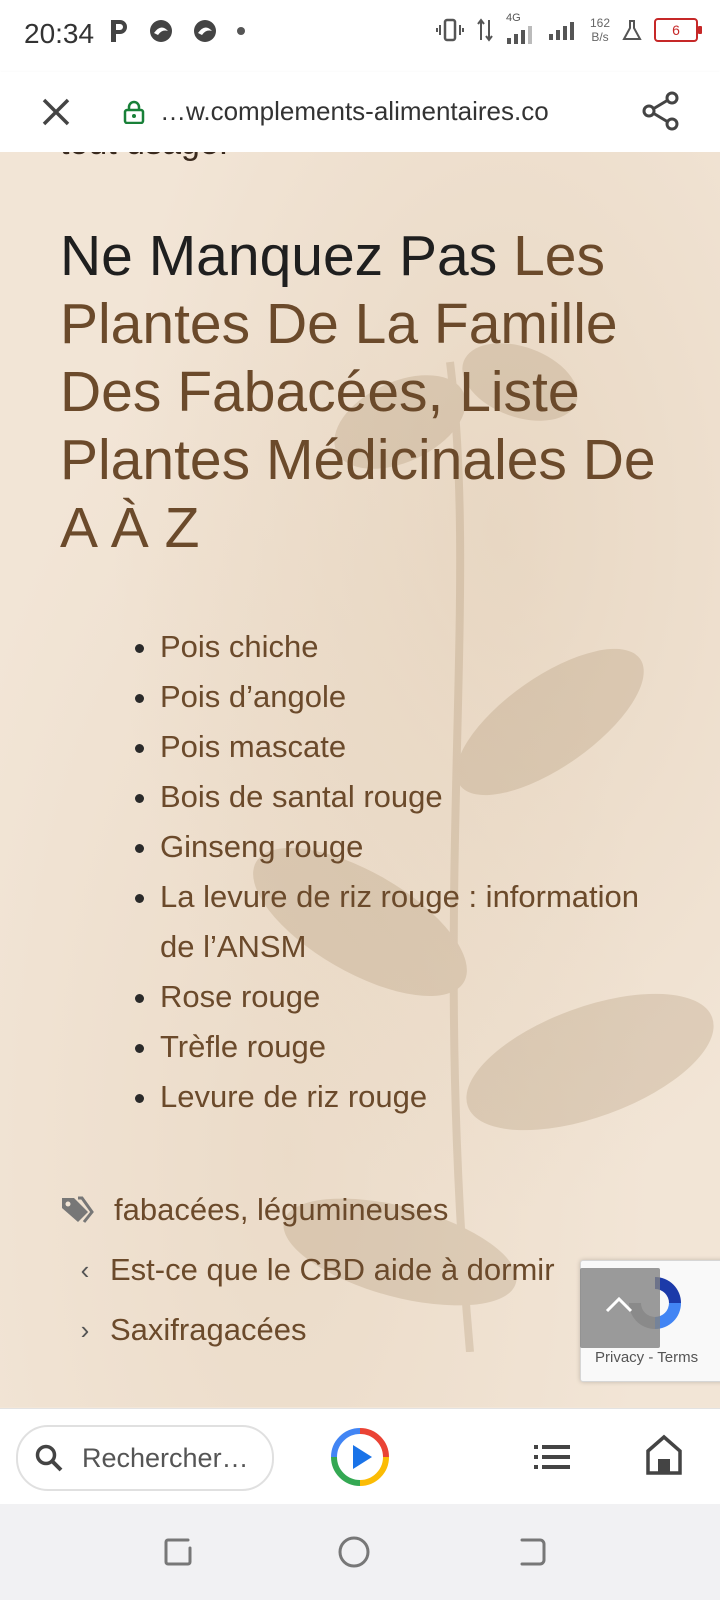  Describe the element at coordinates (420, 697) in the screenshot. I see `list-item: Pois d’angole` at that location.